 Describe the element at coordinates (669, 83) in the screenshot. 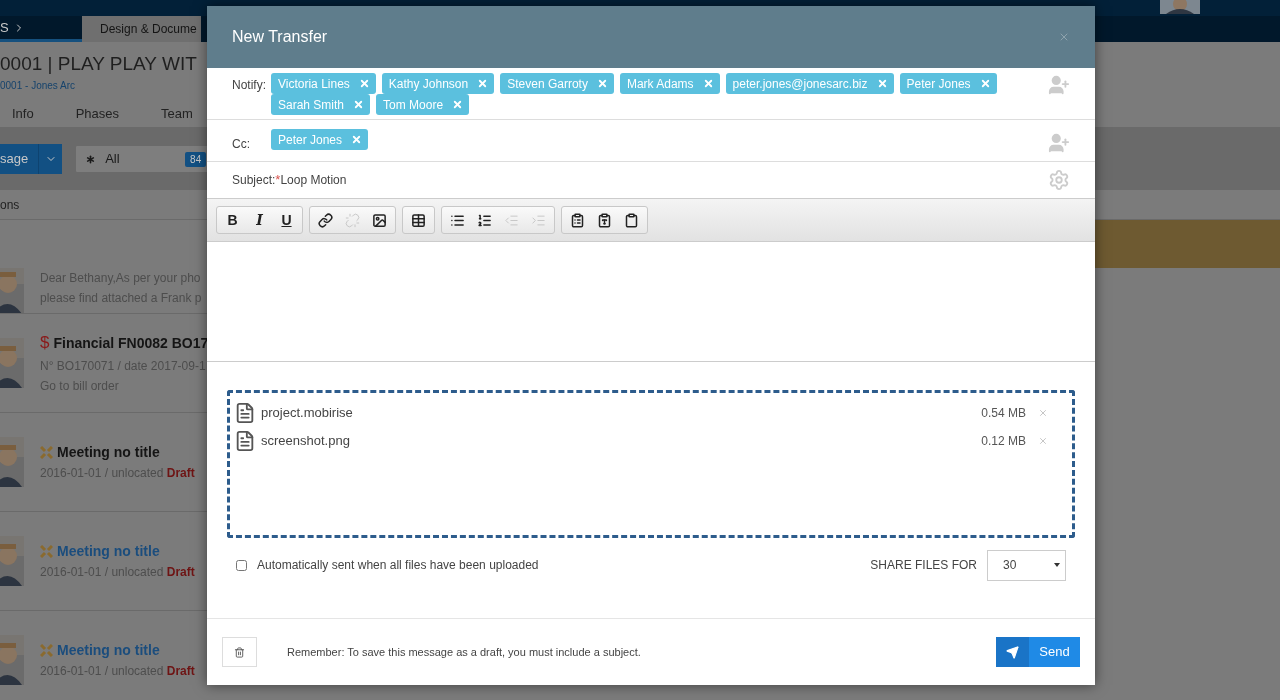

I see `recipient-tag: Mark Adams` at that location.